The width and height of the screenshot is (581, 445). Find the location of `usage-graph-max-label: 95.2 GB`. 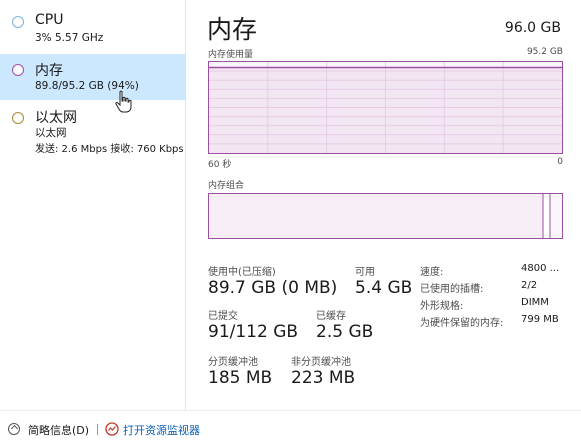

usage-graph-max-label: 95.2 GB is located at coordinates (544, 52).